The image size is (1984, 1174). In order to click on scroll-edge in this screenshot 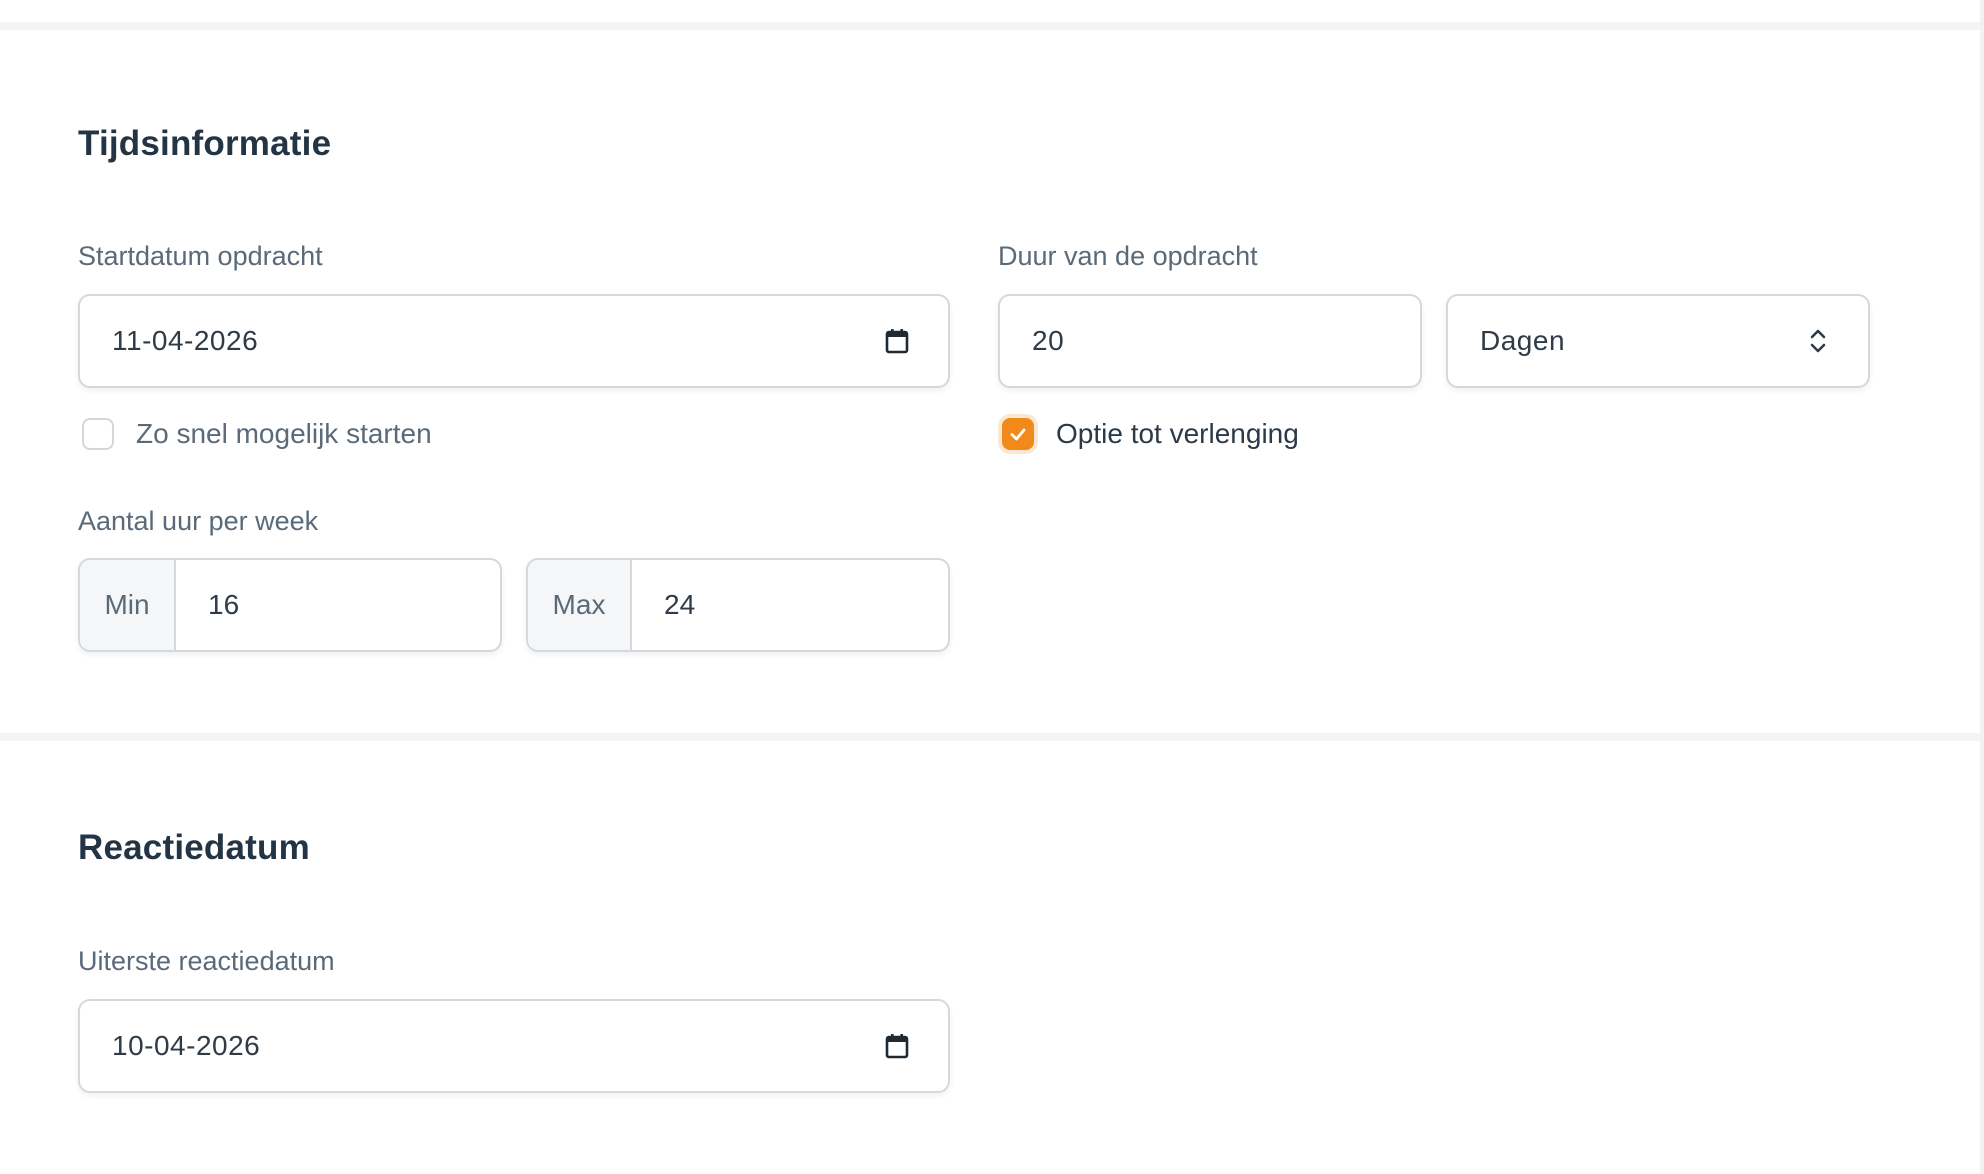, I will do `click(1982, 587)`.